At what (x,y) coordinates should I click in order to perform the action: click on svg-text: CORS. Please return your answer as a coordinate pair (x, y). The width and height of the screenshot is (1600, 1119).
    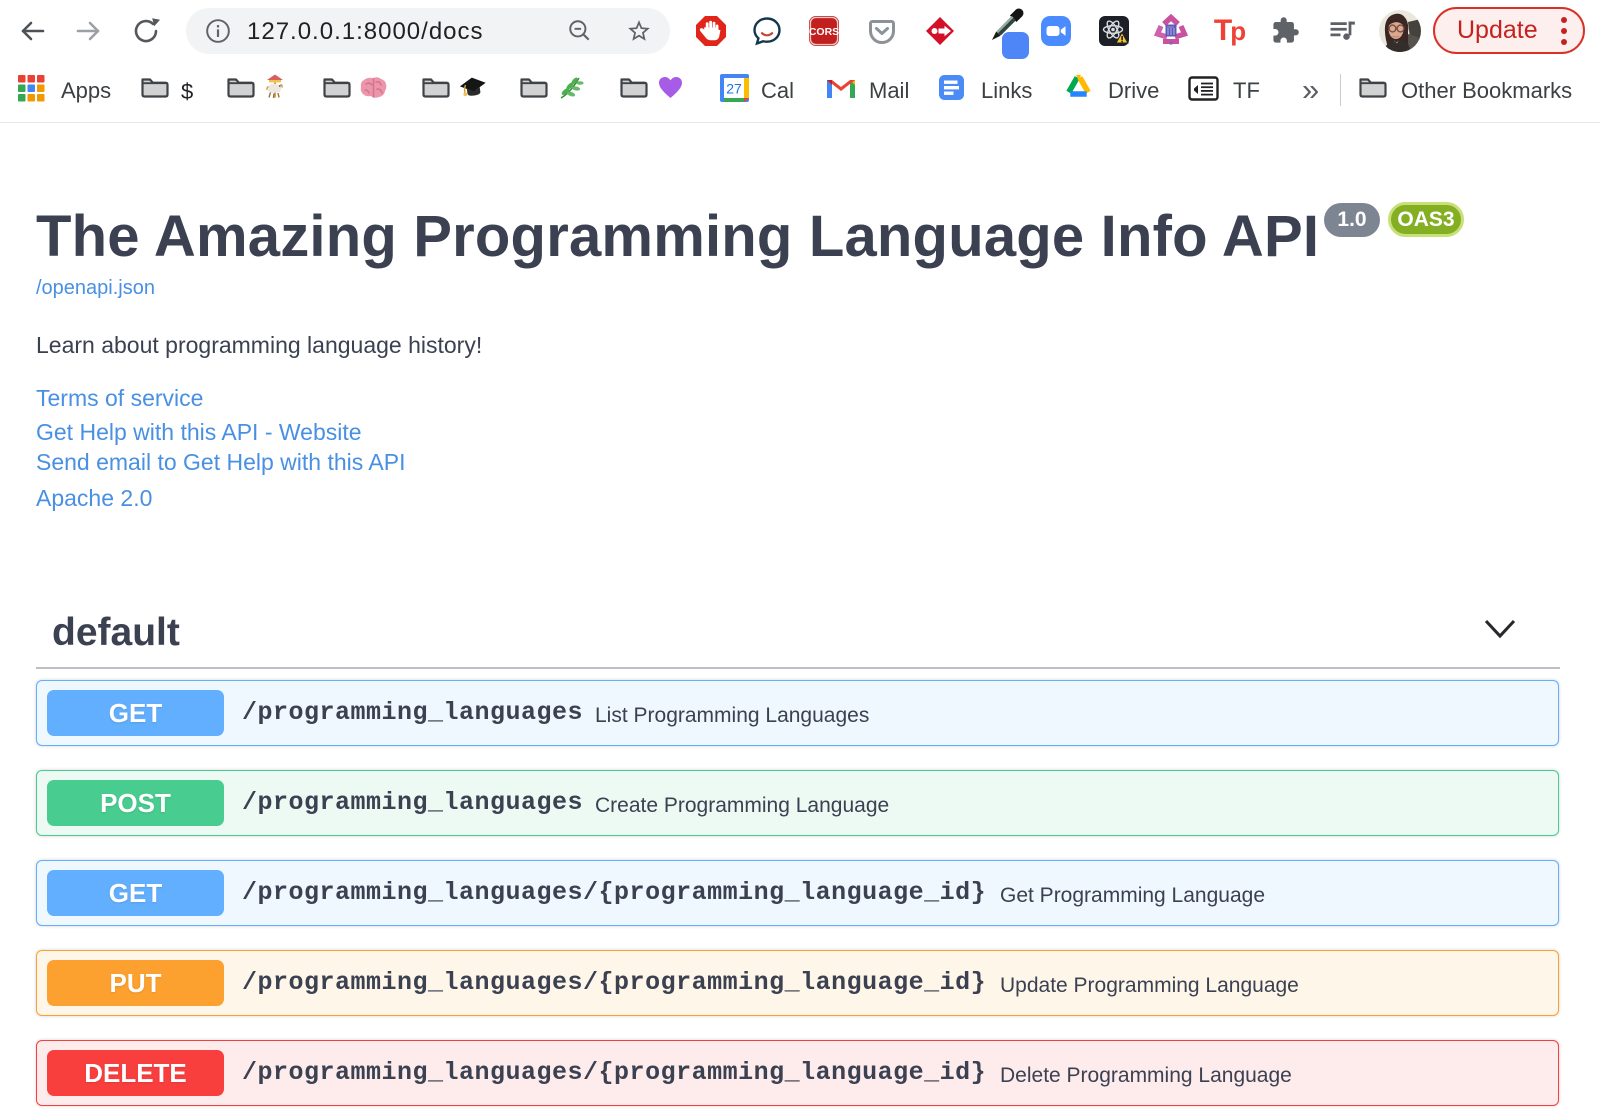
    Looking at the image, I should click on (824, 32).